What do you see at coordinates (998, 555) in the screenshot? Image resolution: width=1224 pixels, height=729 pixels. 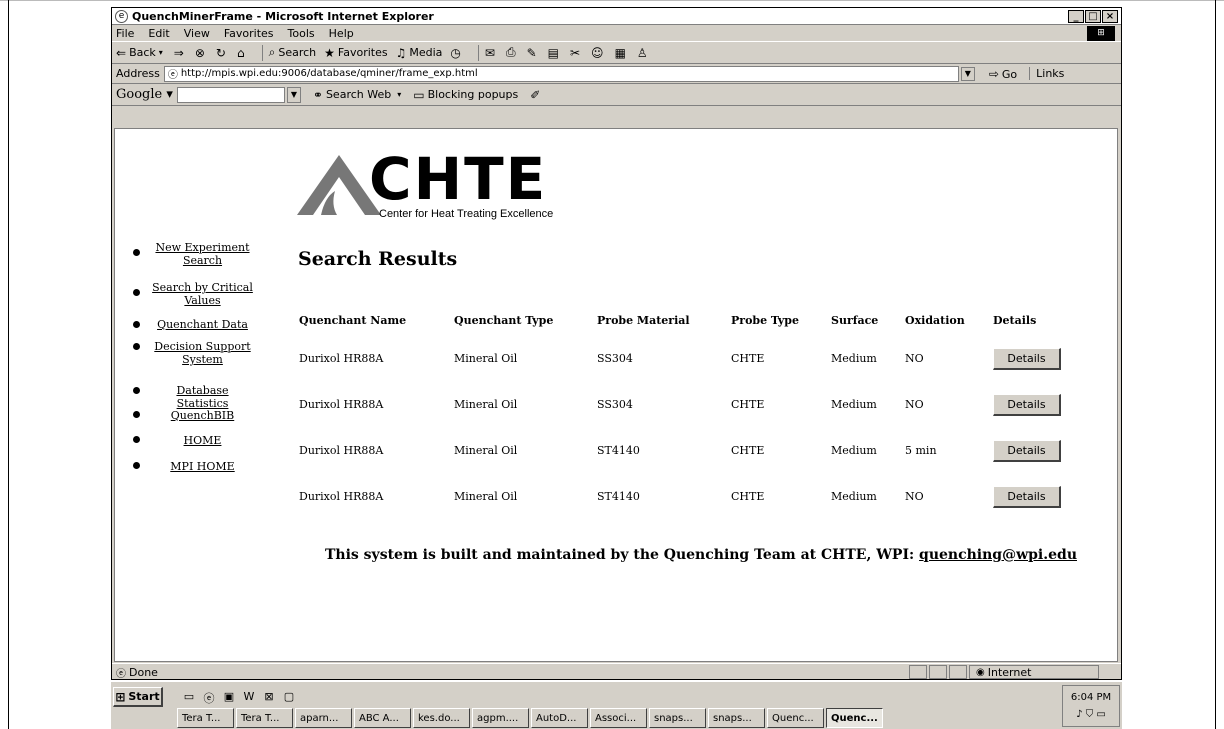 I see `contact-email-link: quenching@wpi.edu` at bounding box center [998, 555].